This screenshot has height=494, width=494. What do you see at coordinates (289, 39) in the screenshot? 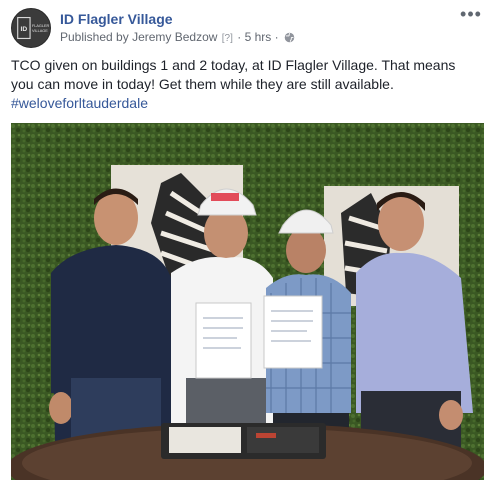
I see `globe-icon` at bounding box center [289, 39].